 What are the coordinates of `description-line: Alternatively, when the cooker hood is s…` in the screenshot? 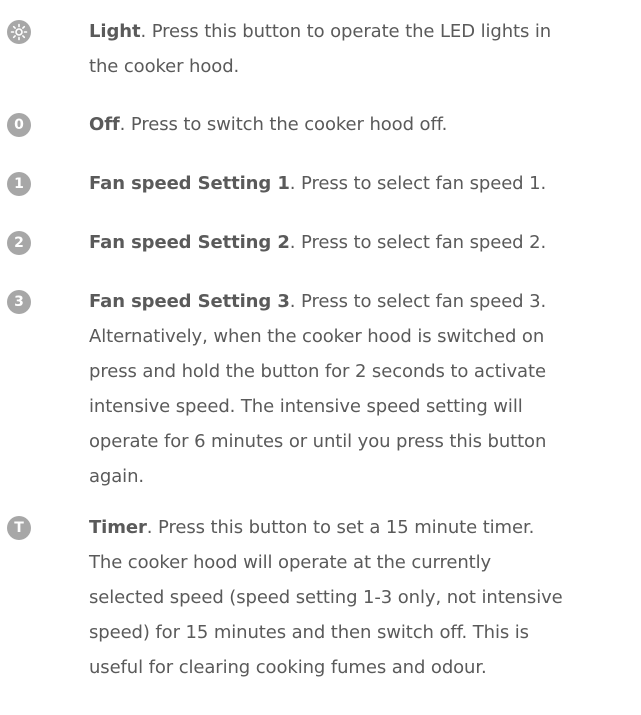 It's located at (317, 336).